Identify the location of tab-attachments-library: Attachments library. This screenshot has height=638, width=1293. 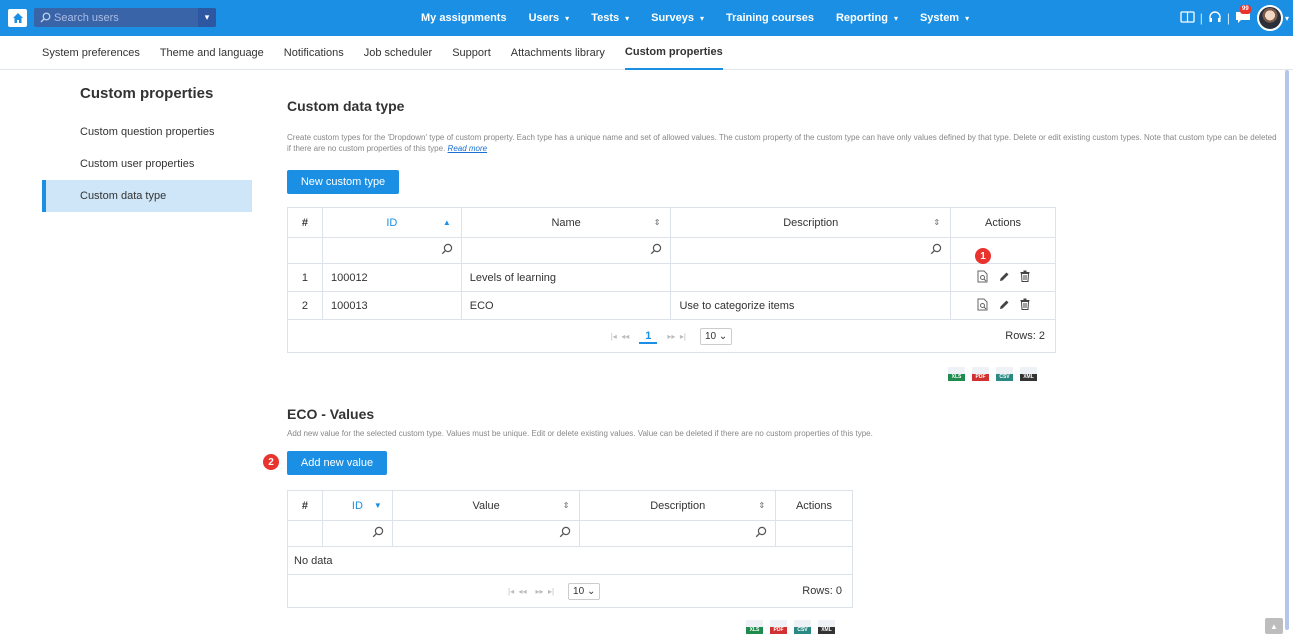
(558, 53).